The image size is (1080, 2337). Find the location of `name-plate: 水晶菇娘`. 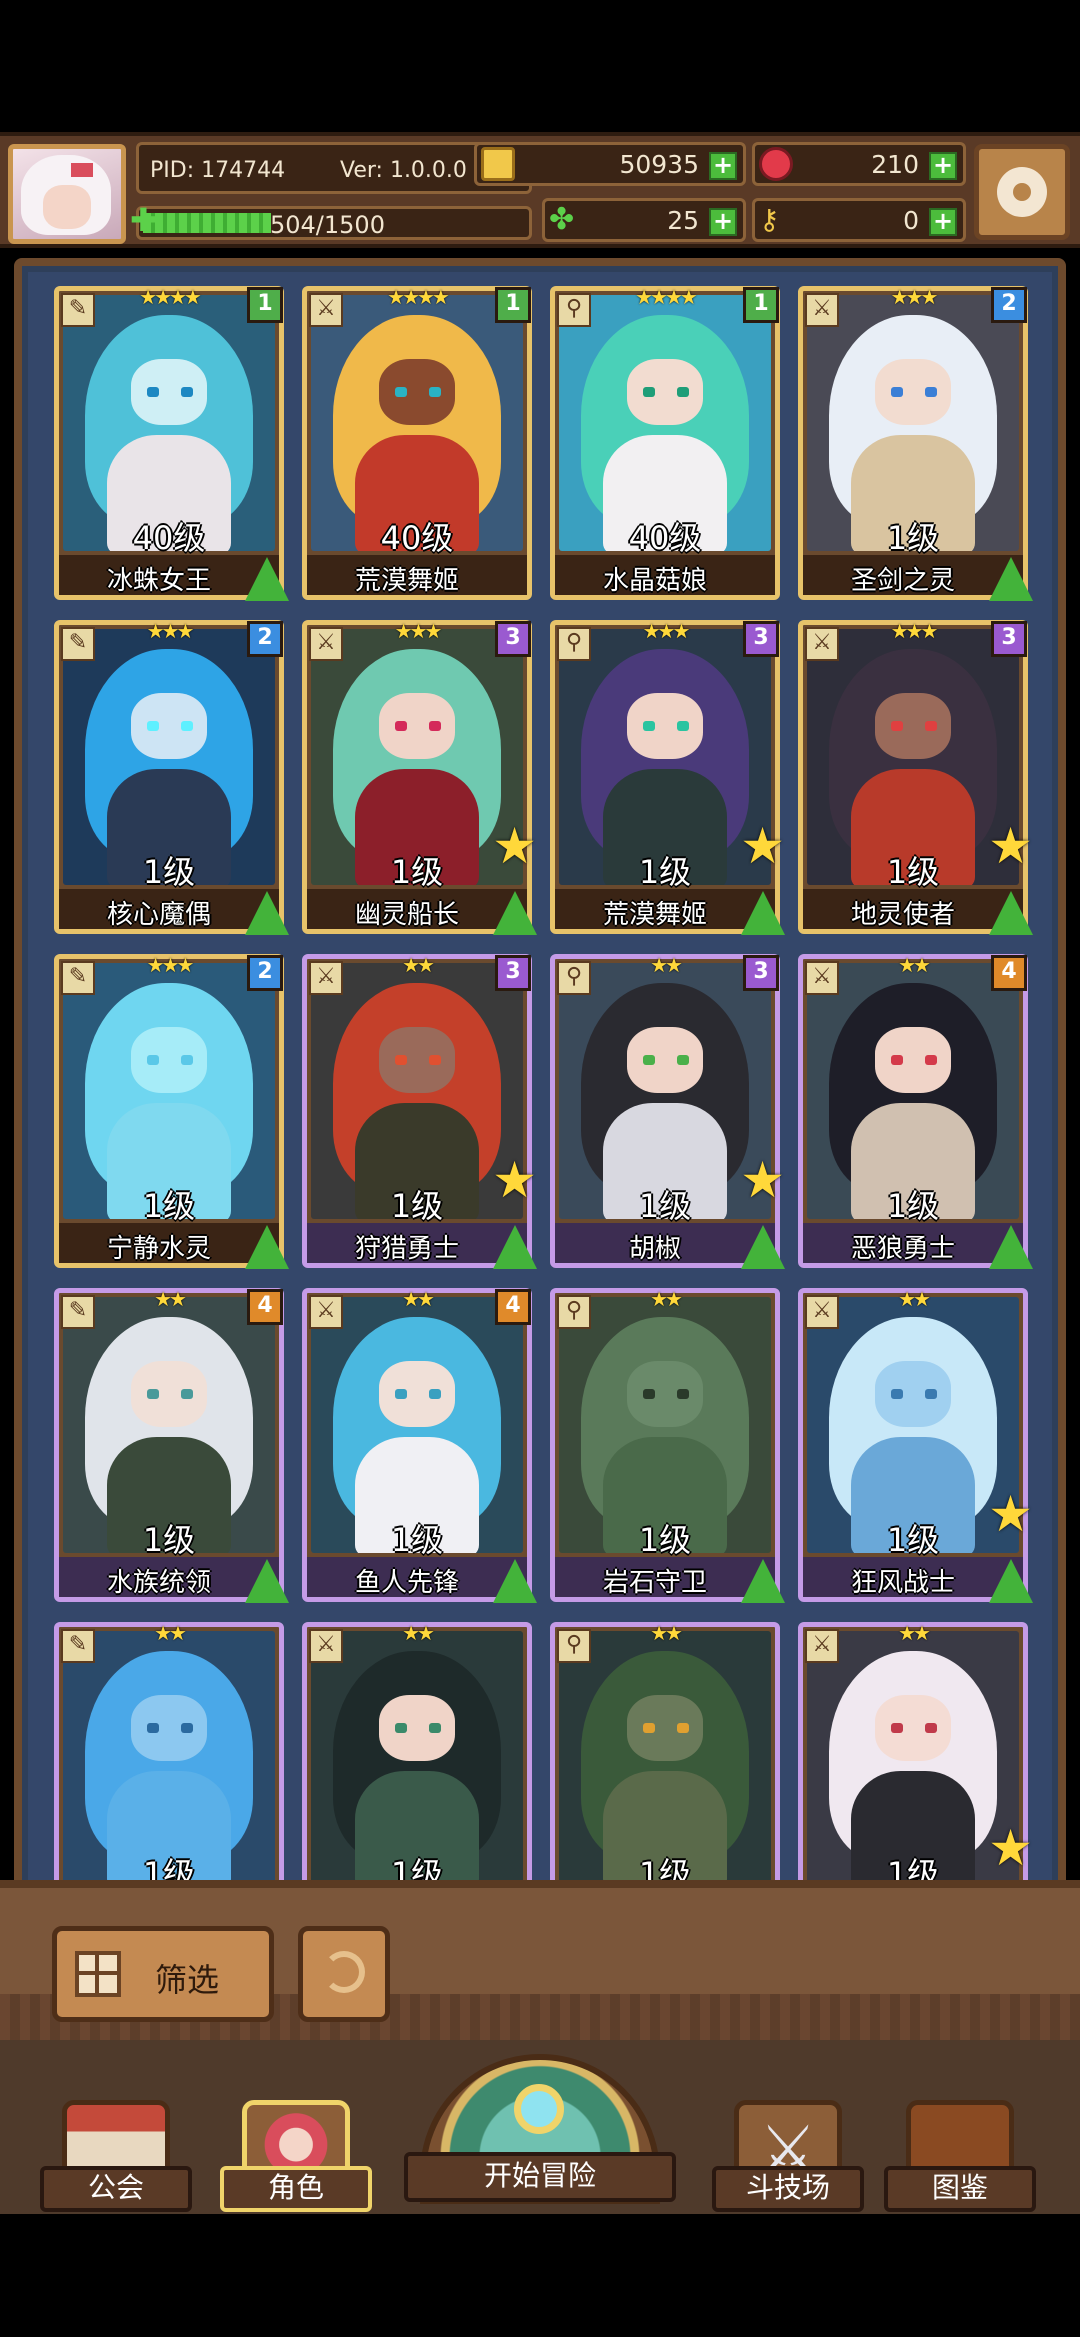

name-plate: 水晶菇娘 is located at coordinates (665, 575).